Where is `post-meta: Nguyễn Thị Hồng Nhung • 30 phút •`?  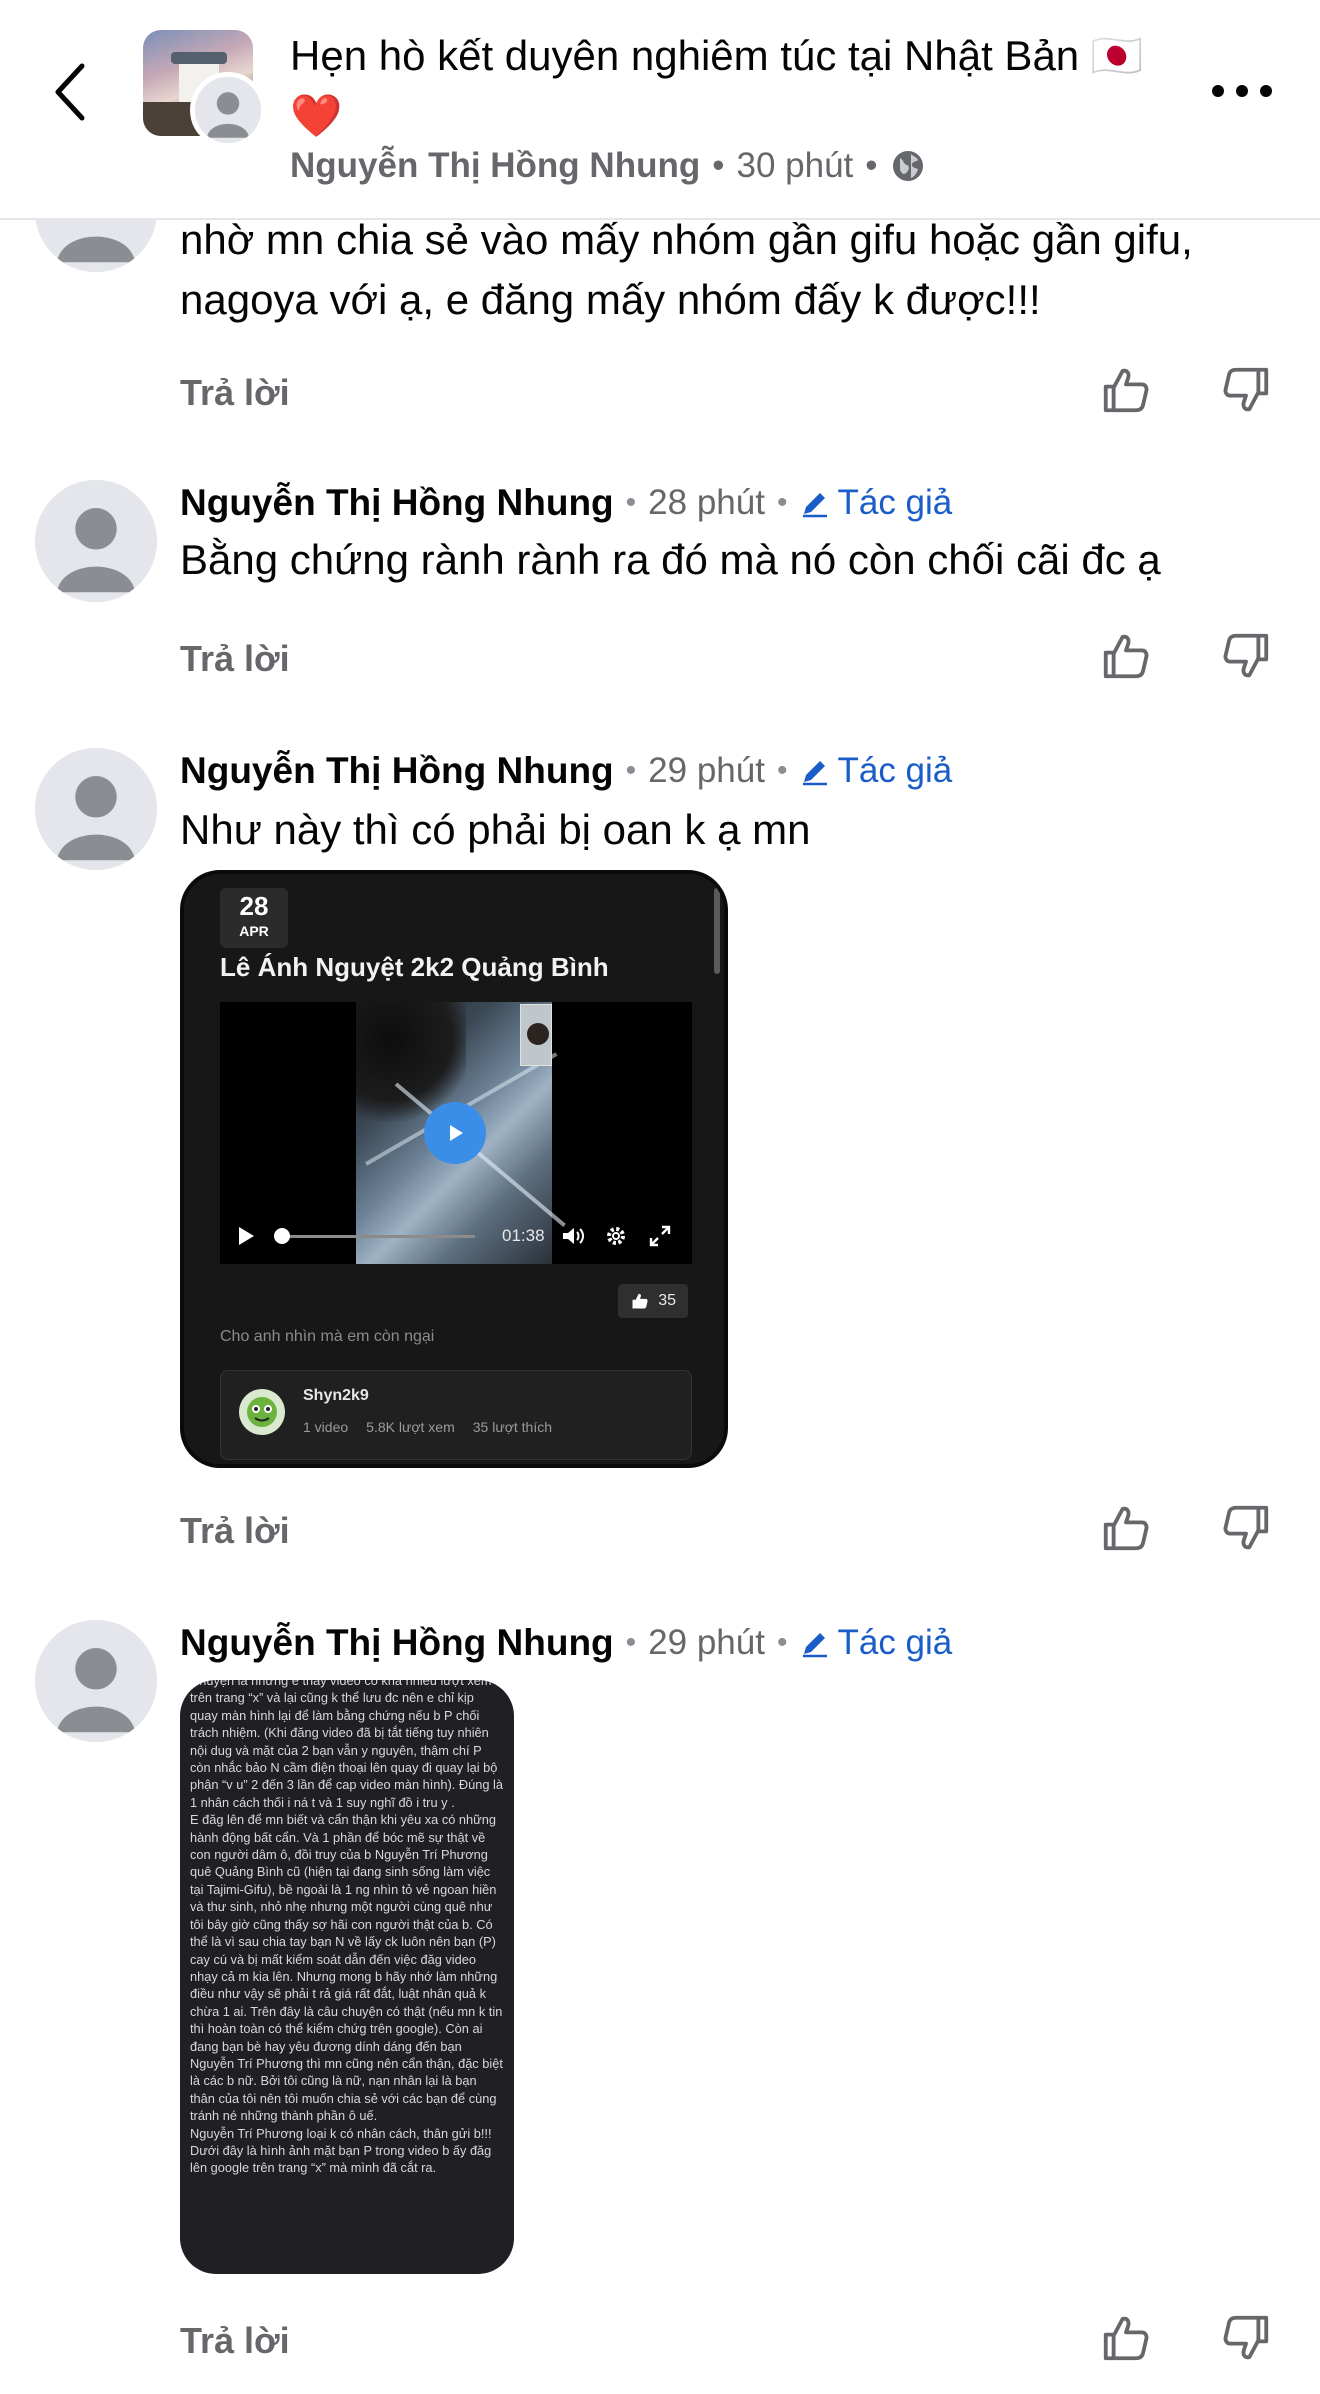
post-meta: Nguyễn Thị Hồng Nhung • 30 phút • is located at coordinates (608, 166).